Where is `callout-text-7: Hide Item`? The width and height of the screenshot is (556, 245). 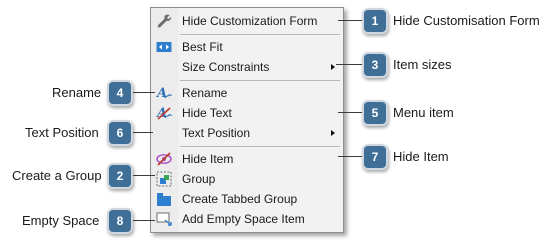
callout-text-7: Hide Item is located at coordinates (421, 156).